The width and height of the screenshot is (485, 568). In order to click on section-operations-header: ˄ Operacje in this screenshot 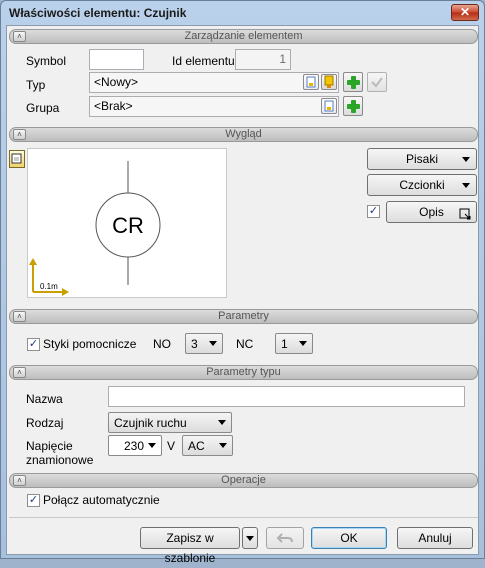, I will do `click(243, 480)`.